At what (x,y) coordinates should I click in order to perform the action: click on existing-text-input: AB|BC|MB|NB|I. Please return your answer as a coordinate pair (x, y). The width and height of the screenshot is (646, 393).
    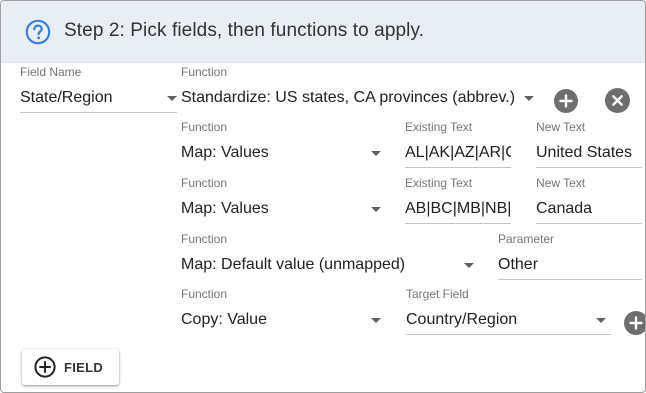
    Looking at the image, I should click on (458, 209).